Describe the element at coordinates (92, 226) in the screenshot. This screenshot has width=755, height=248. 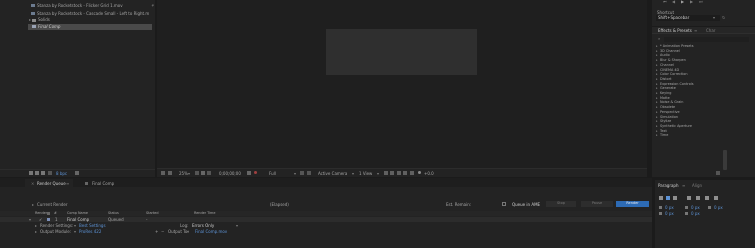
I see `render-settings-link: Best Settings` at that location.